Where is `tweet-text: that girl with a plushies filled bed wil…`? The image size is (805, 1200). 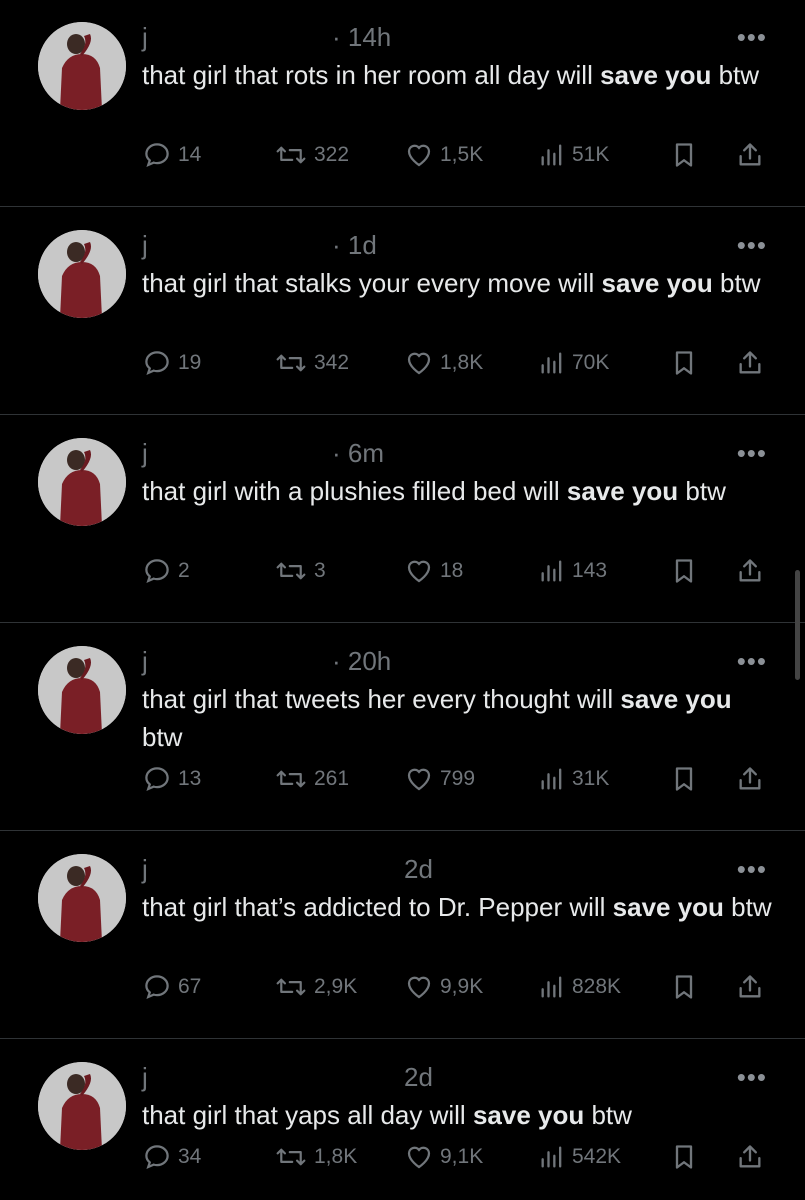 tweet-text: that girl with a plushies filled bed wil… is located at coordinates (434, 491).